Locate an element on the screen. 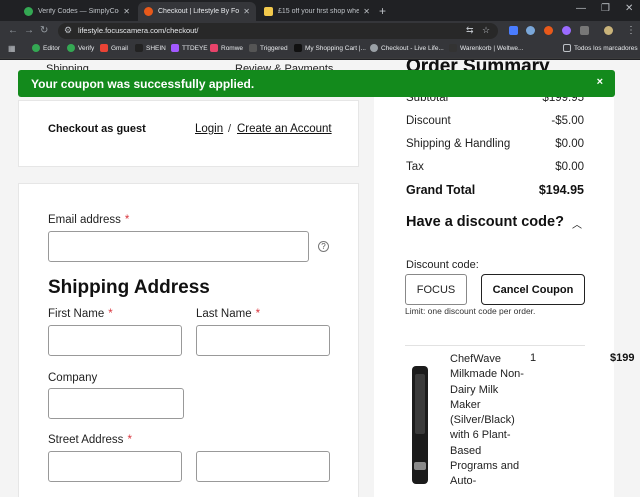 The width and height of the screenshot is (640, 497). back-icon: ← is located at coordinates (13, 30).